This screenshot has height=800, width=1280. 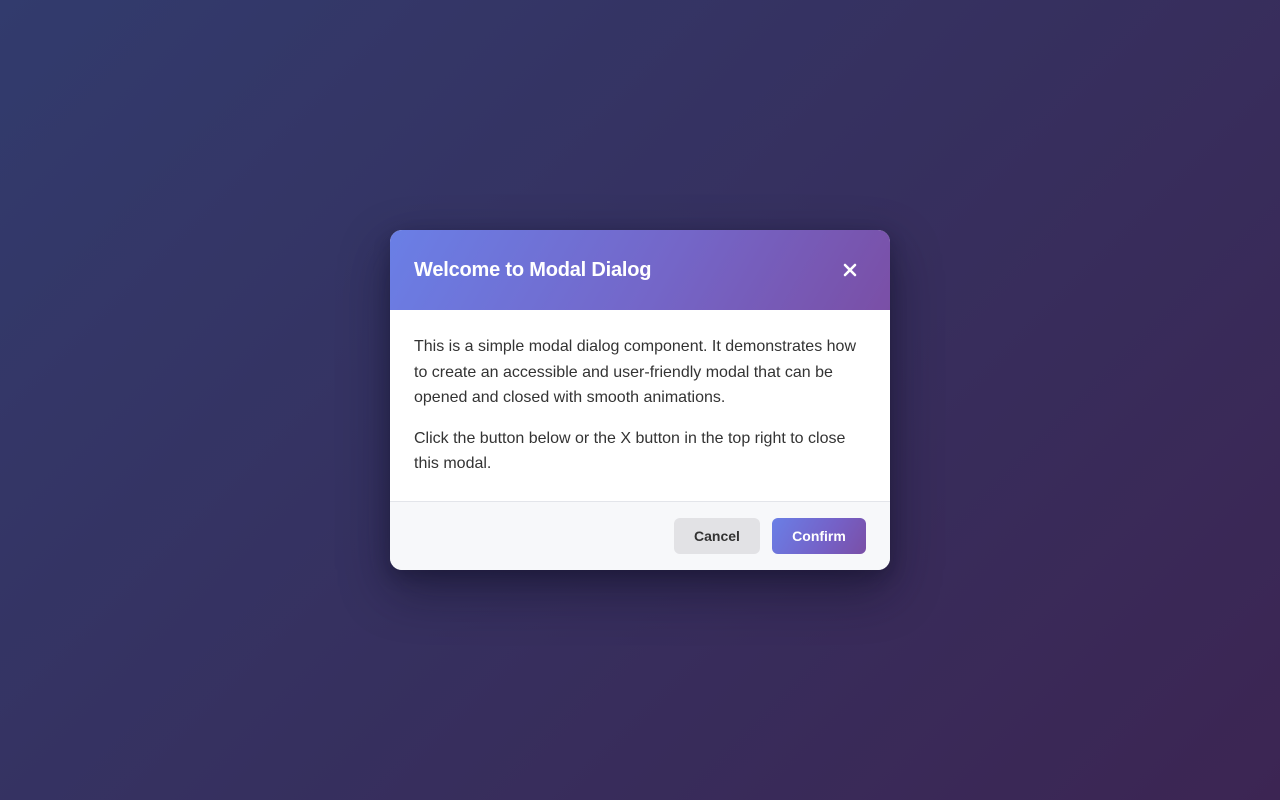 I want to click on cancel-button: Cancel, so click(x=717, y=535).